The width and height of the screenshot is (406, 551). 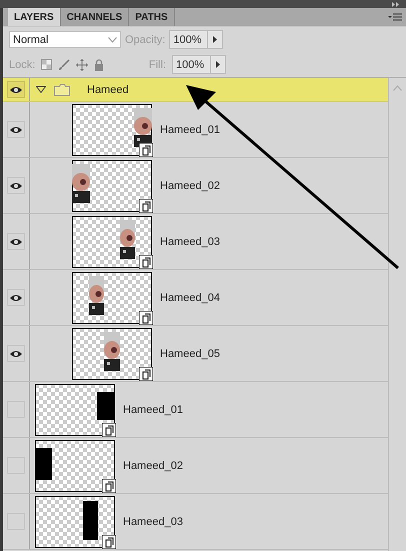 I want to click on layer-name: Hameed_04, so click(x=190, y=298).